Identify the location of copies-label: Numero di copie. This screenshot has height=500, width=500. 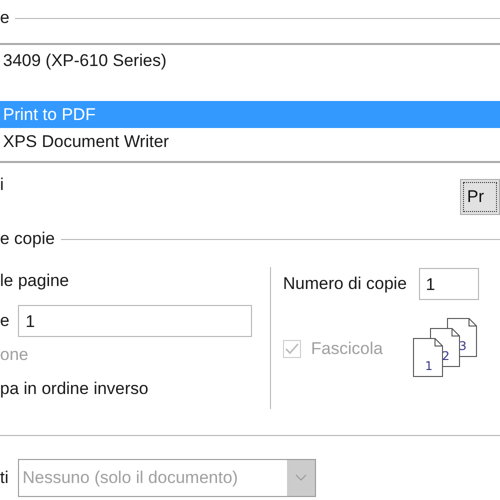
(345, 284).